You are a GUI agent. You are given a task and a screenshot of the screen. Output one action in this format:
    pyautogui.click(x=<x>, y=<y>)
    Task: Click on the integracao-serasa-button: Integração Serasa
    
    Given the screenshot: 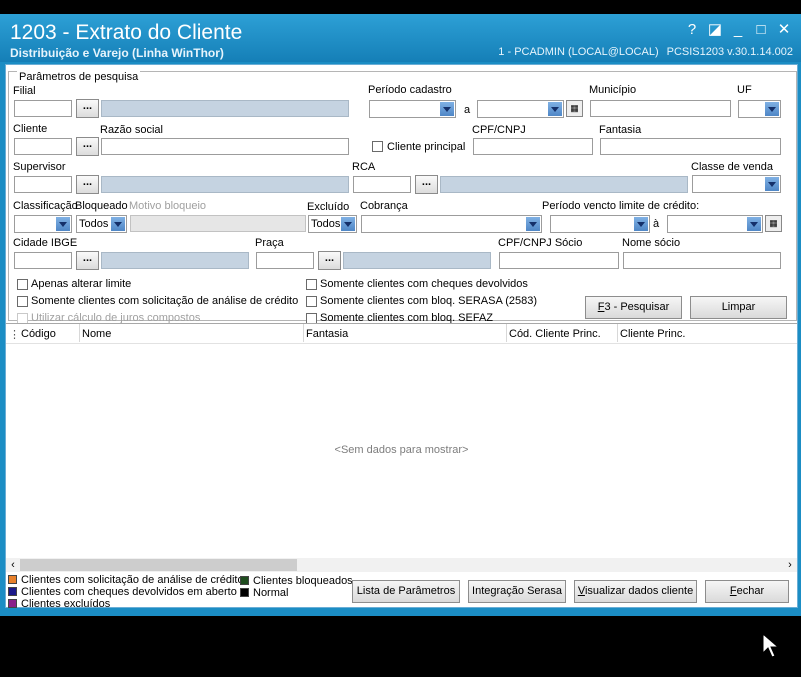 What is the action you would take?
    pyautogui.click(x=517, y=591)
    